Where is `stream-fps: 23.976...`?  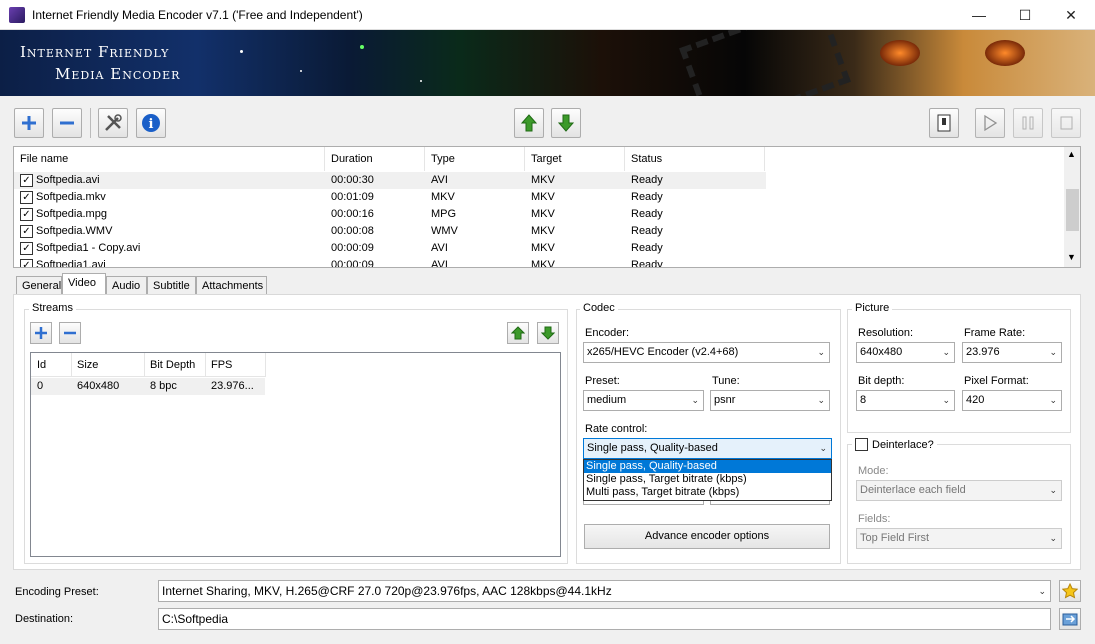
stream-fps: 23.976... is located at coordinates (232, 386).